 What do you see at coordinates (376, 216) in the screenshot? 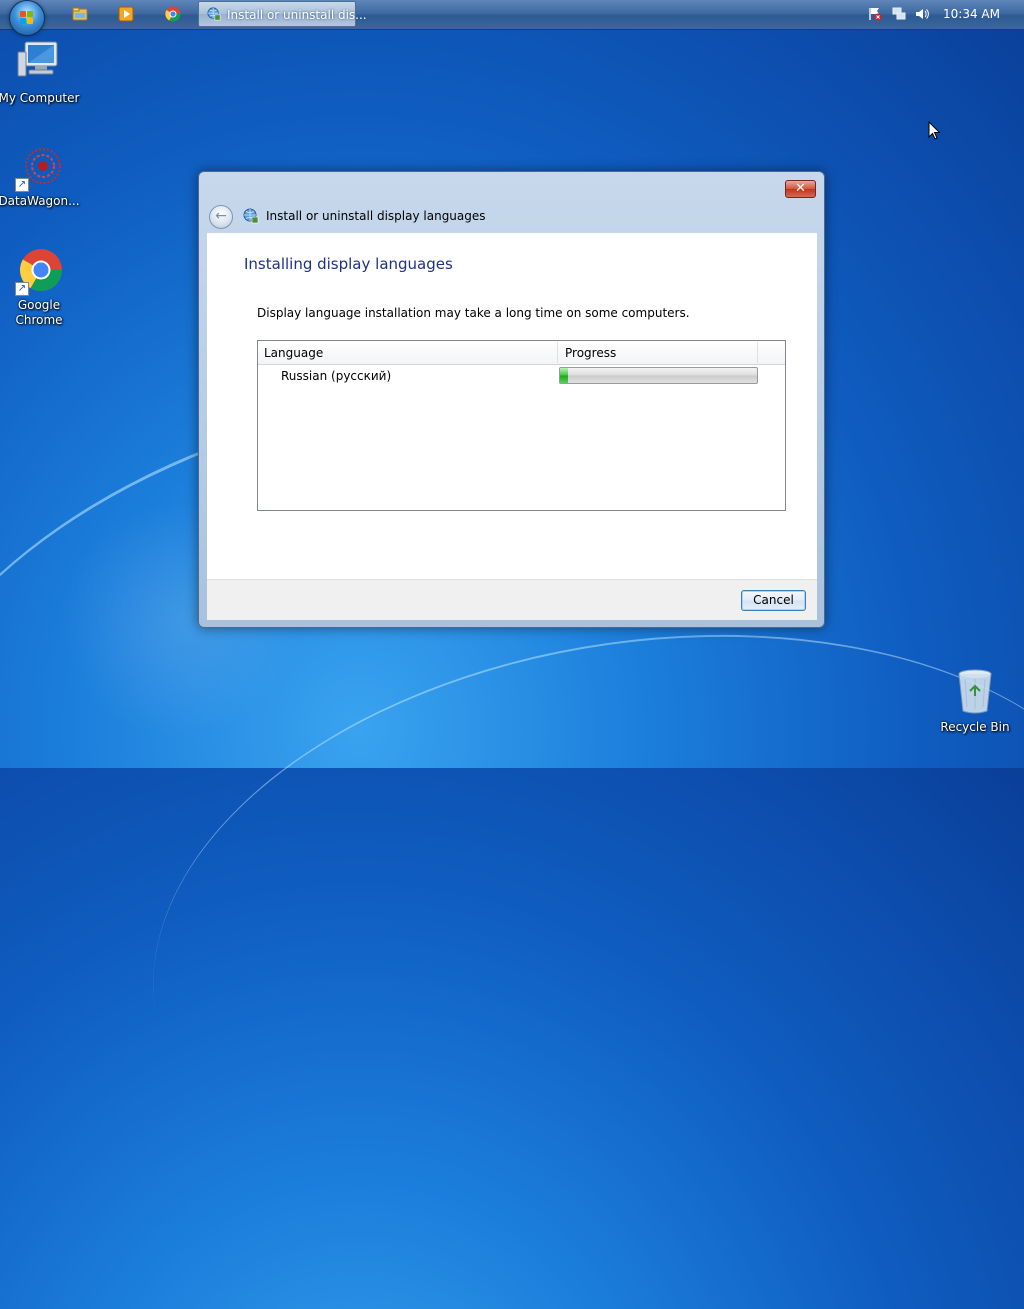
I see `dialog-title: Install or uninstall display languages` at bounding box center [376, 216].